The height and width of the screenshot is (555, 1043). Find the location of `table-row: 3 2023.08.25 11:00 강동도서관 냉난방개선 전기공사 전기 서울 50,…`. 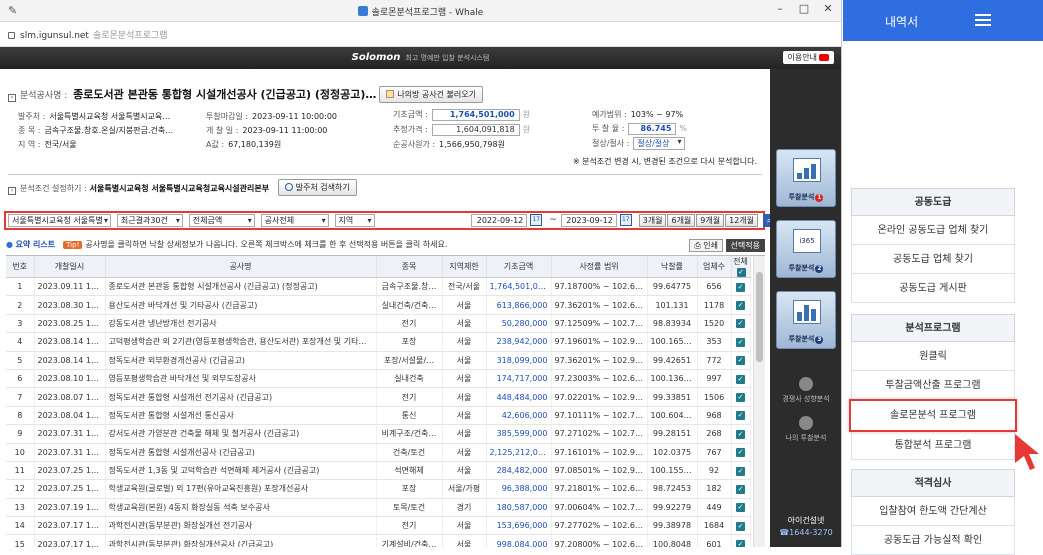

table-row: 3 2023.08.25 11:00 강동도서관 냉난방개선 전기공사 전기 서울 50,… is located at coordinates (378, 324).